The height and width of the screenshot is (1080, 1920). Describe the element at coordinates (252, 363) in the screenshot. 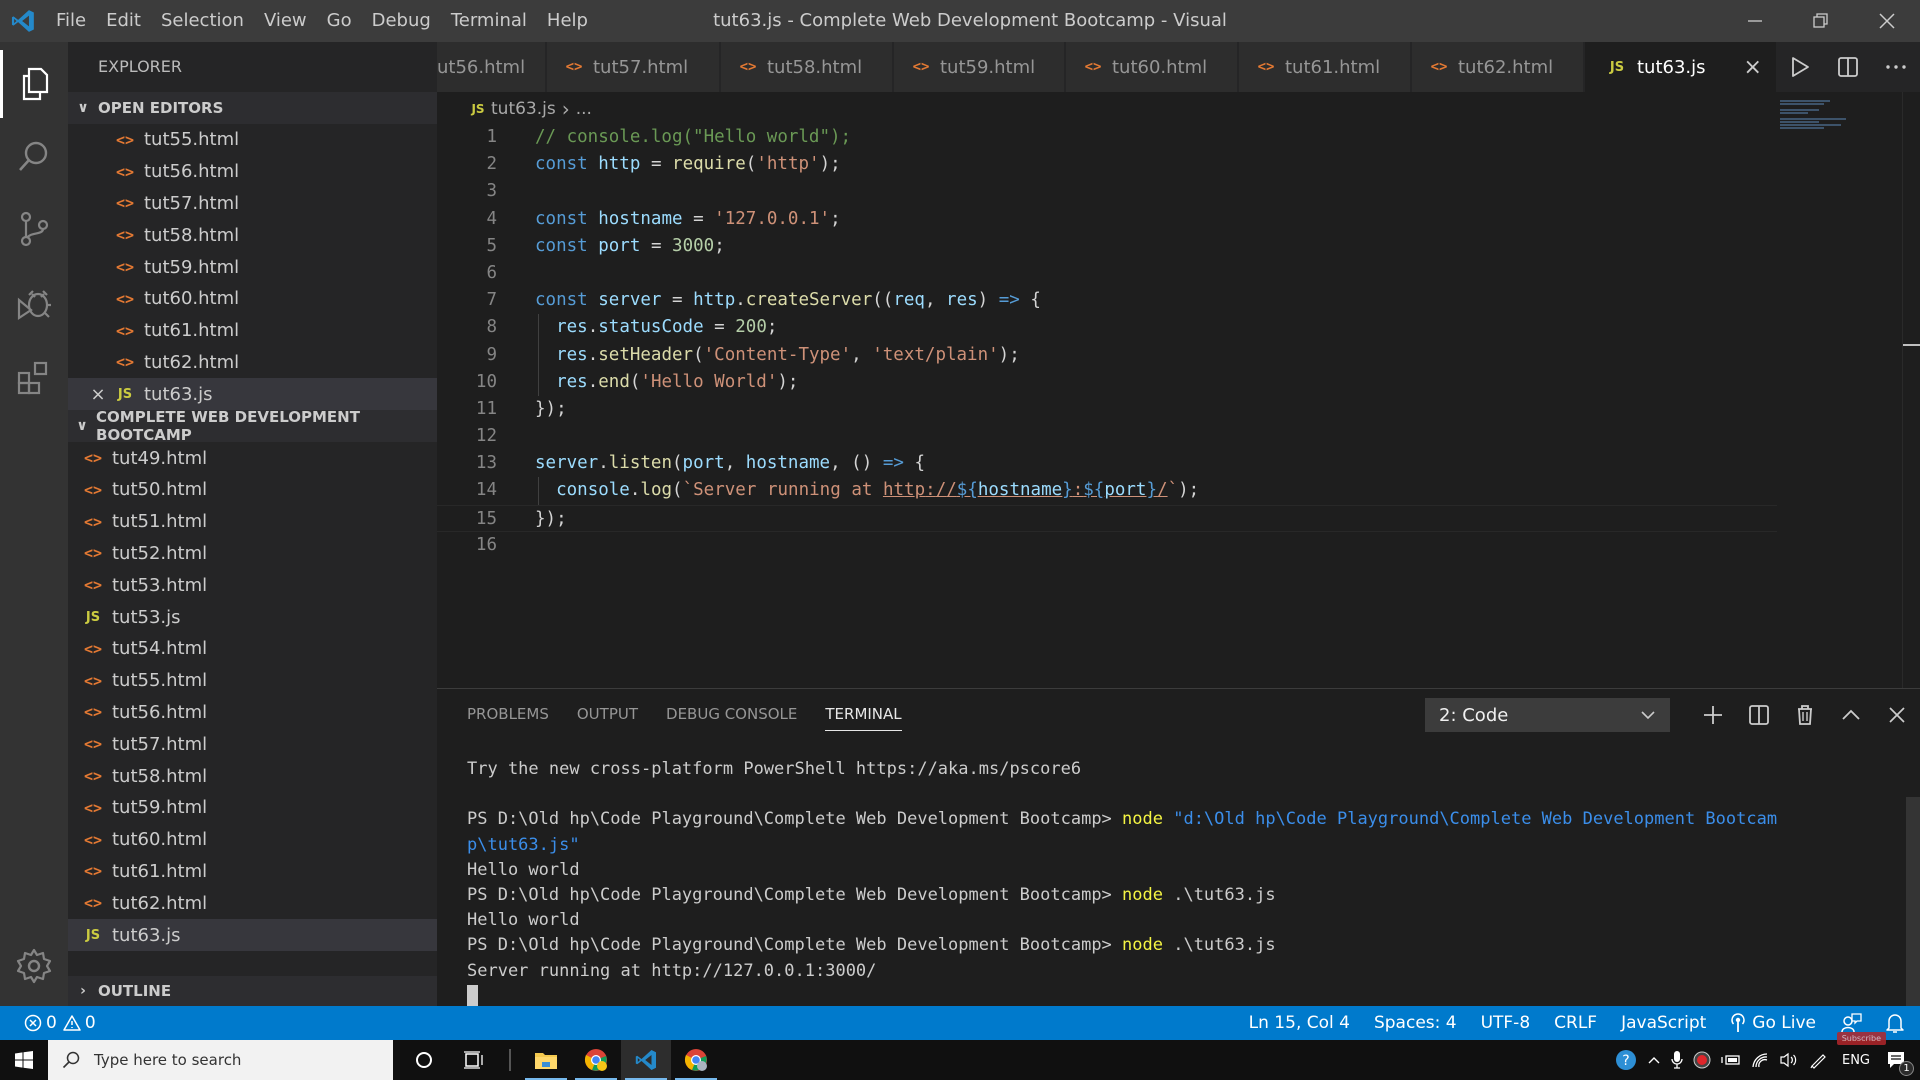

I see `open-editor-item: <> tut62.html` at that location.